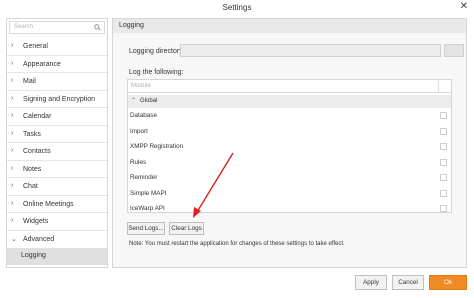  I want to click on sidebar-item-label: Advanced, so click(39, 239).